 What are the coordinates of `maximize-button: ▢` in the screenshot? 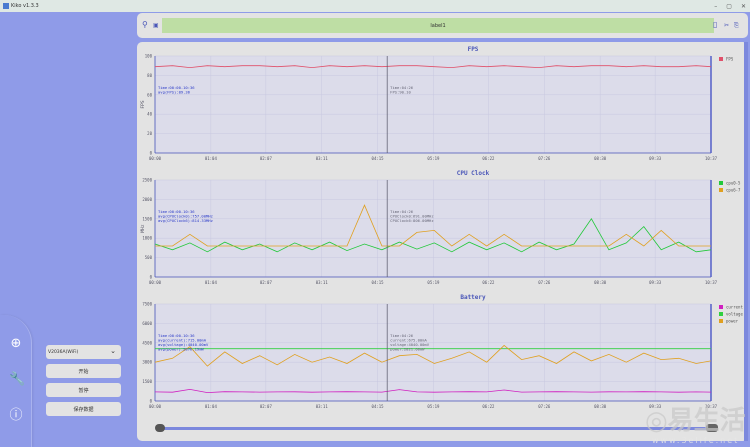 It's located at (729, 6).